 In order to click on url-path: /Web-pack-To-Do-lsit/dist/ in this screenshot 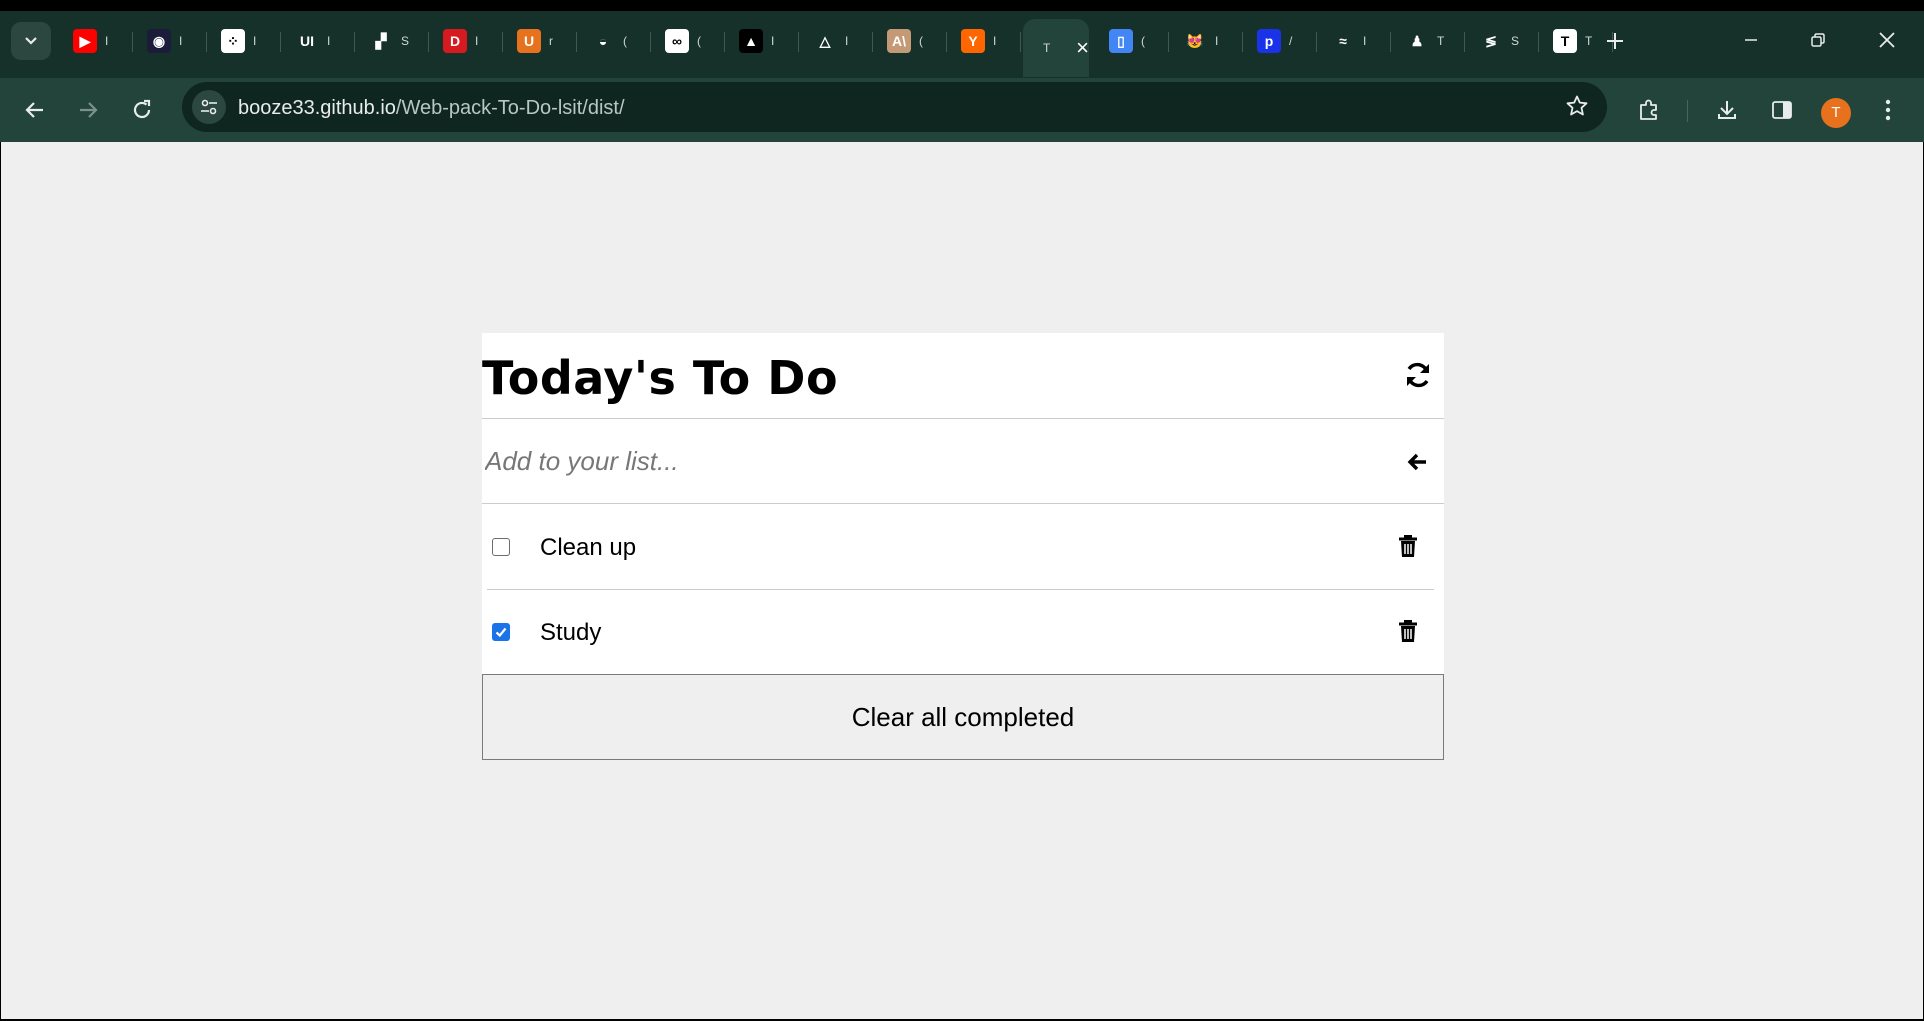, I will do `click(510, 108)`.